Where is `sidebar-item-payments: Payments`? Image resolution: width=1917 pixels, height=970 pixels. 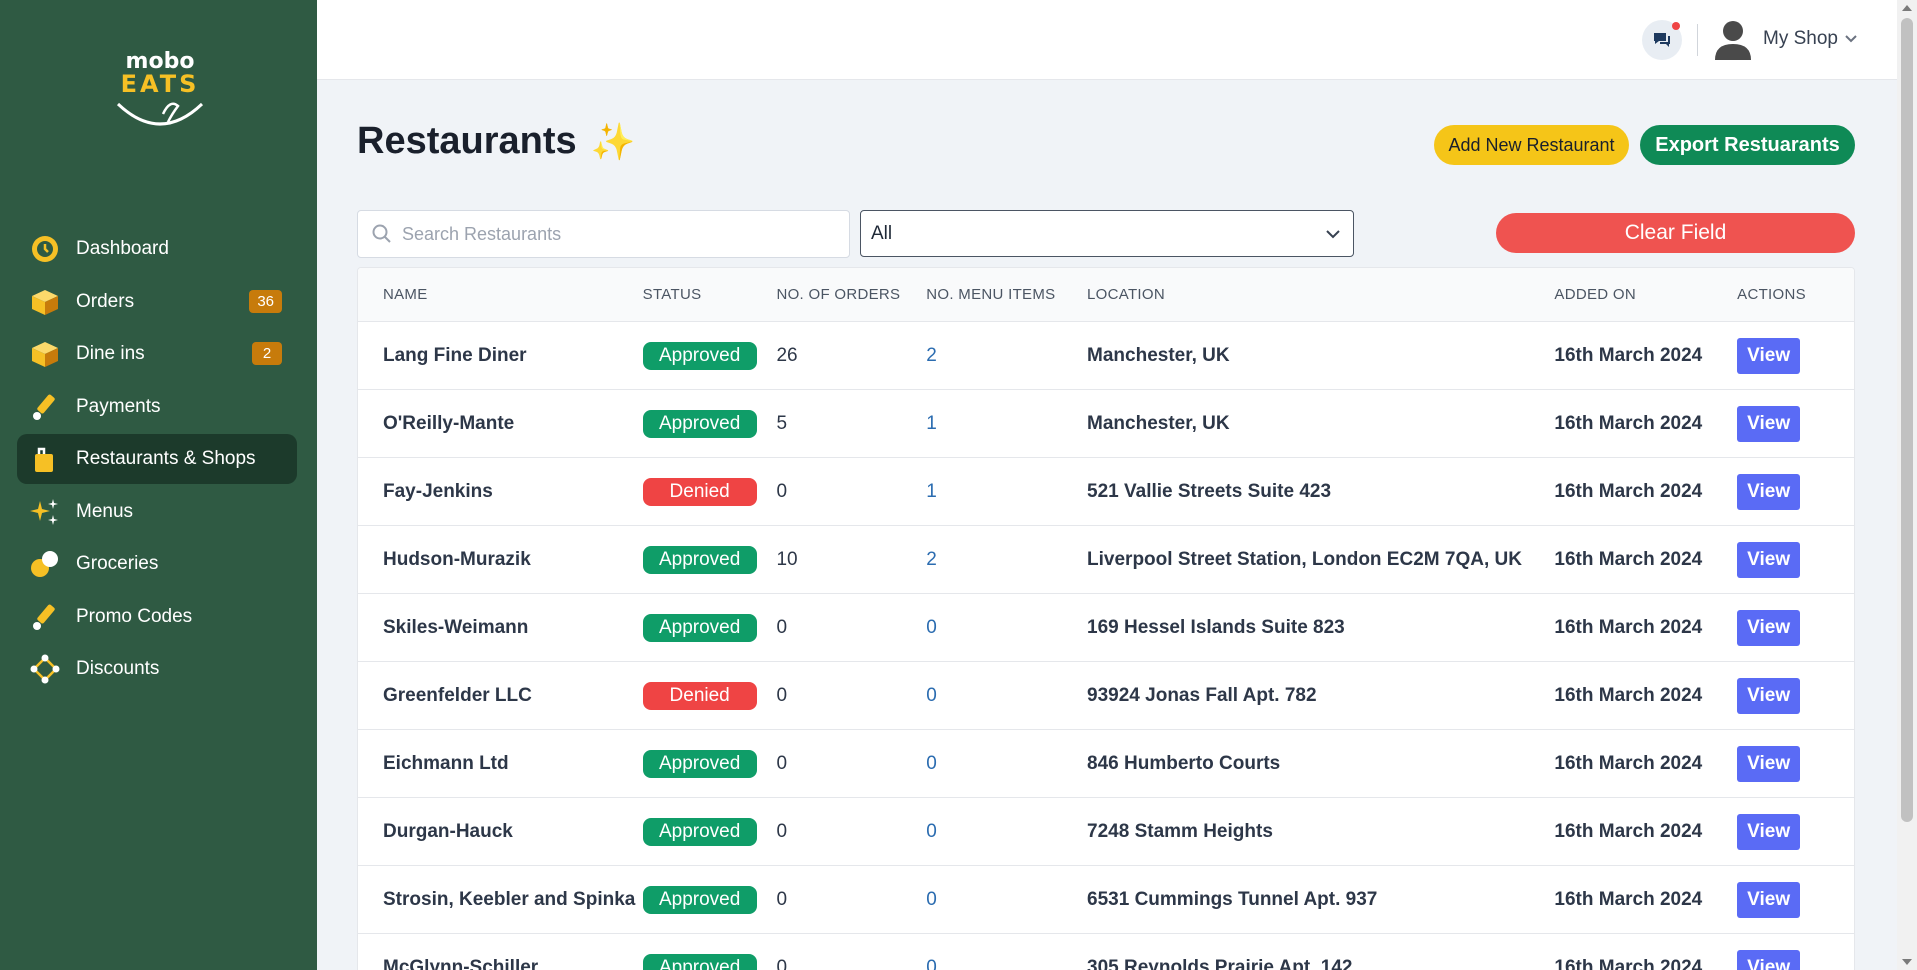 sidebar-item-payments: Payments is located at coordinates (157, 407).